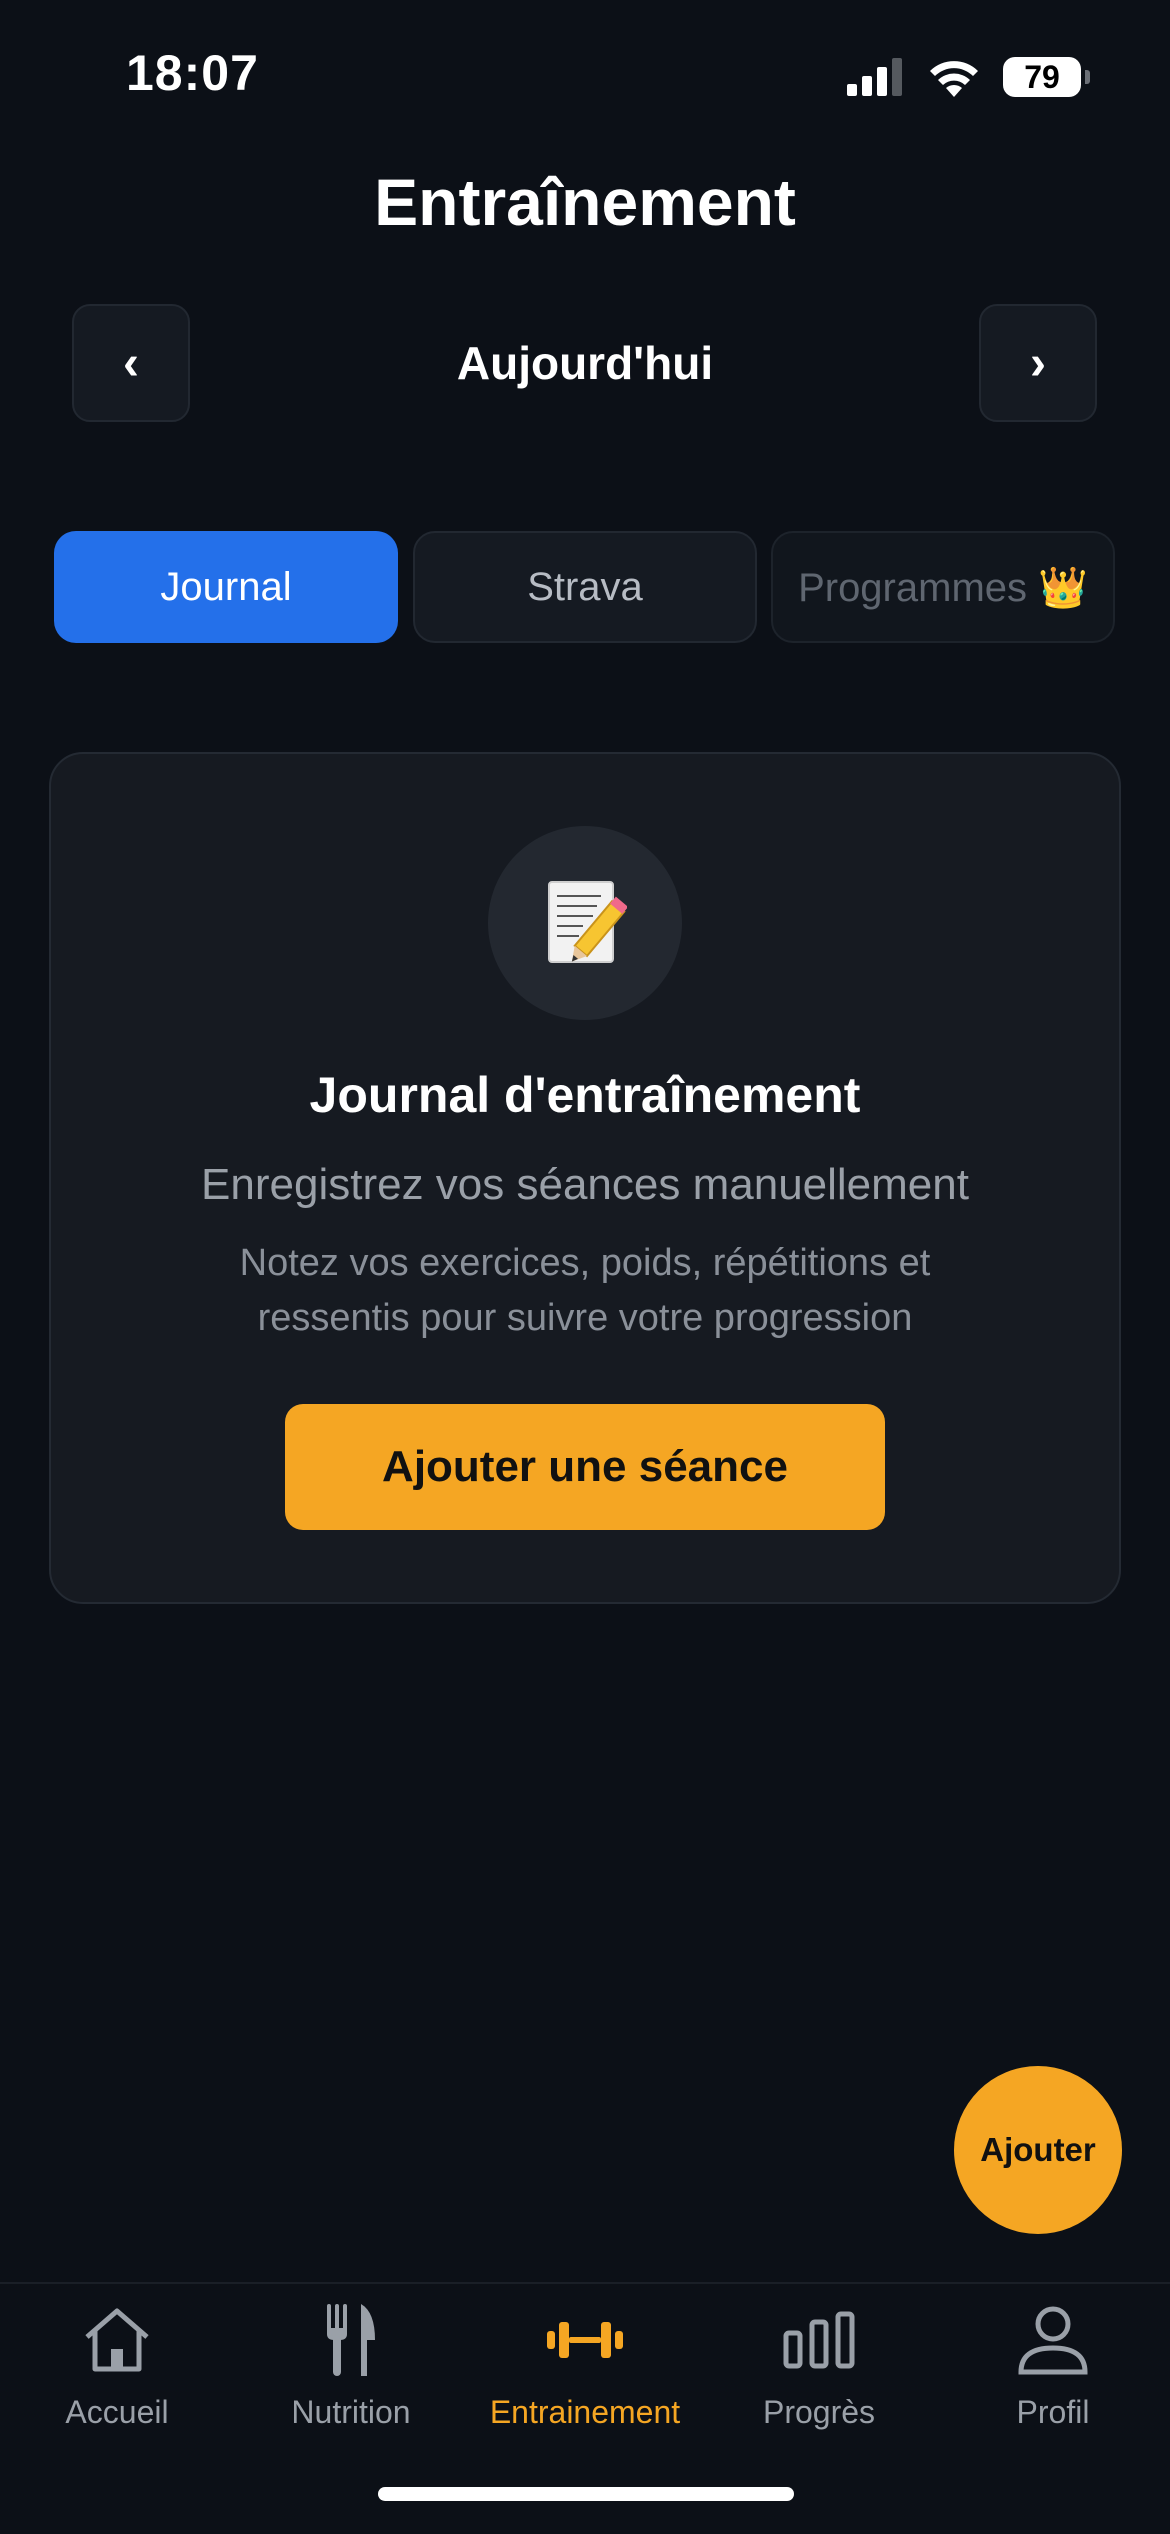  I want to click on prev-day-button: ‹, so click(131, 363).